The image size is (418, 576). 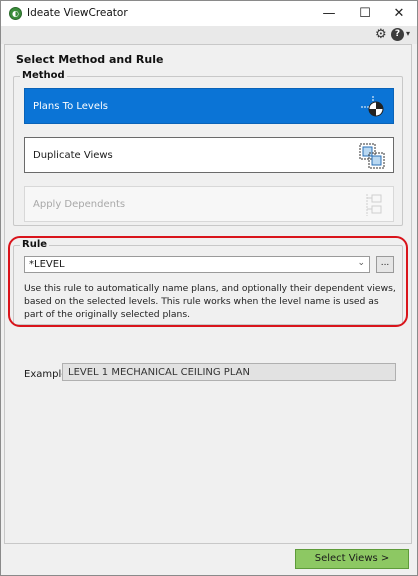 I want to click on section-title: Select Method and Rule, so click(x=90, y=59).